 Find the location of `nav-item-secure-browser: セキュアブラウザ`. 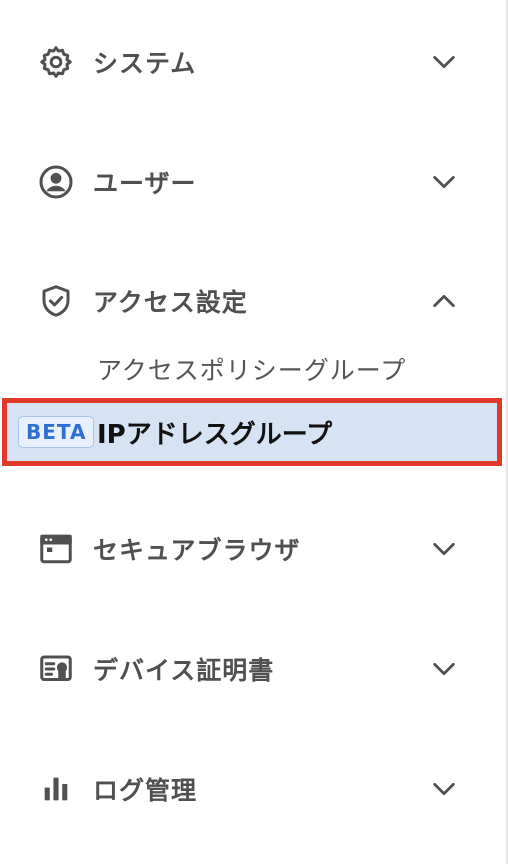

nav-item-secure-browser: セキュアブラウザ is located at coordinates (252, 549).